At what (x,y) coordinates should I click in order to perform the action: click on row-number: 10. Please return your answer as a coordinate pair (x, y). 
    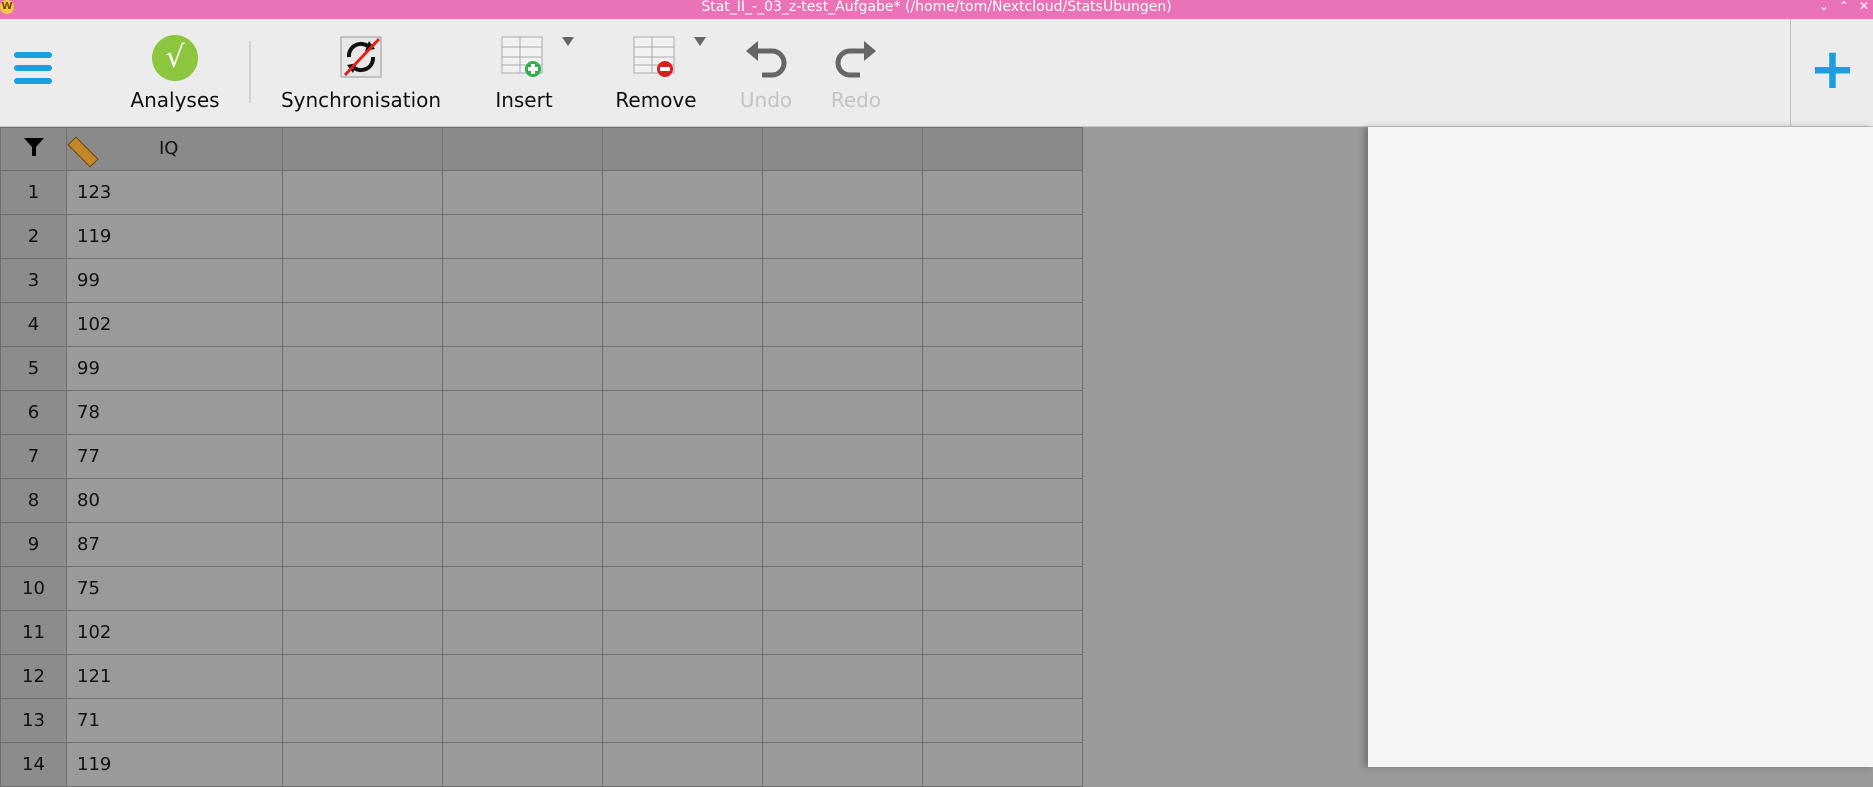
    Looking at the image, I should click on (33, 588).